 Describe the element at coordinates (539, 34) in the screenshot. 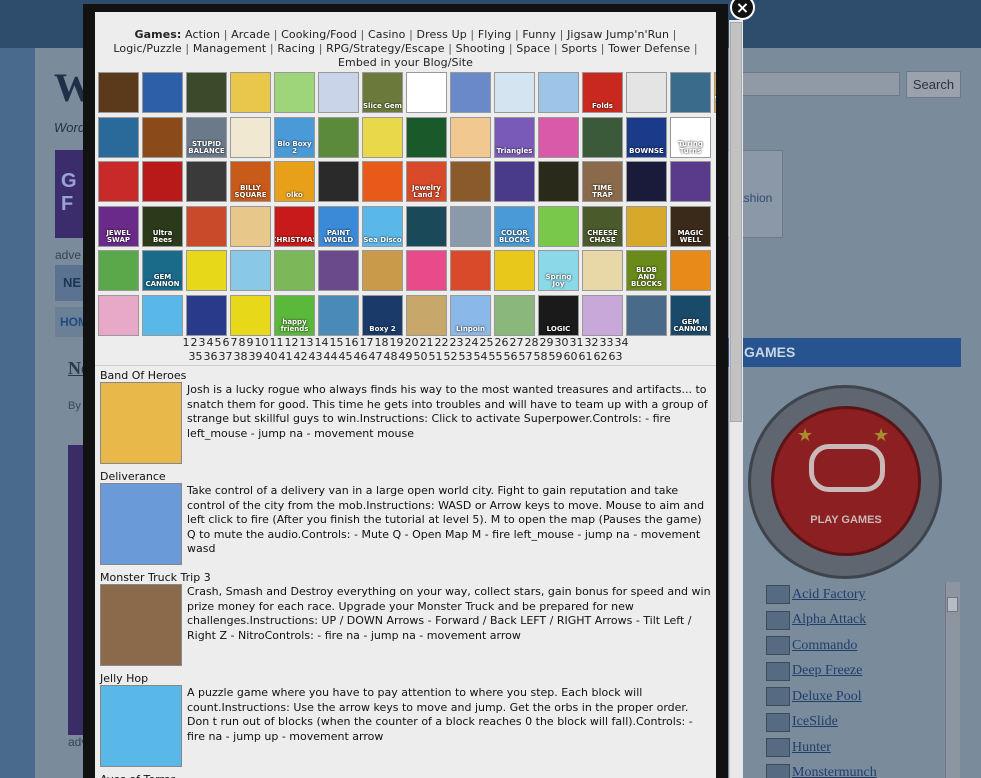

I see `category-link: Funny` at that location.